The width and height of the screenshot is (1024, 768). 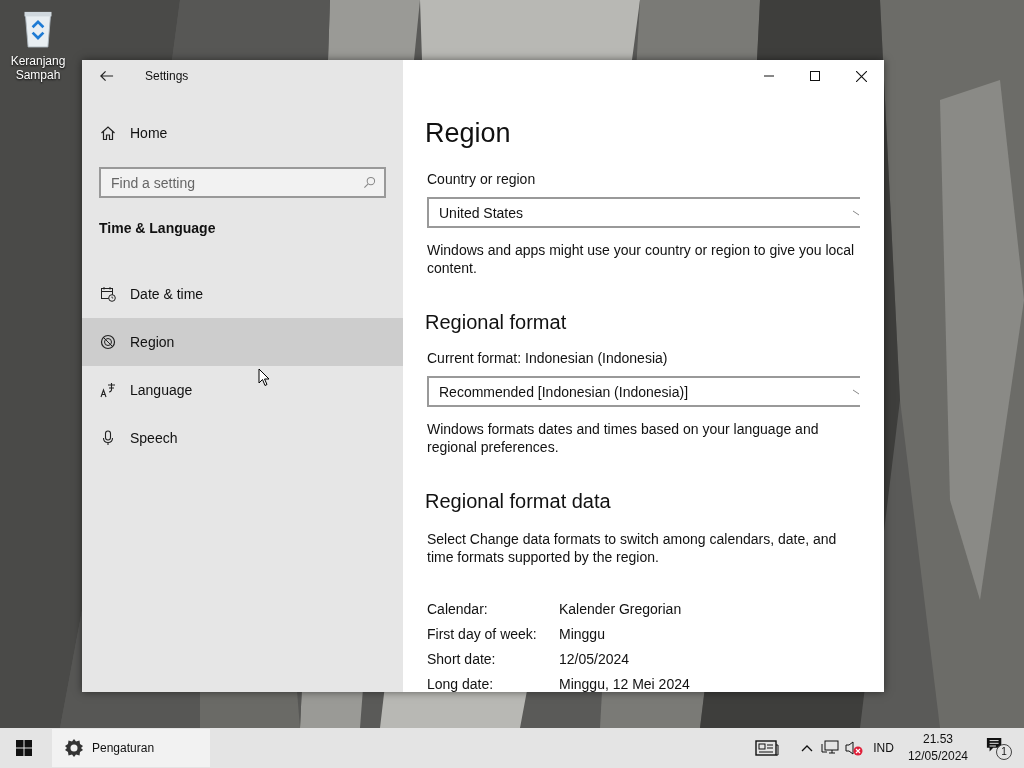 What do you see at coordinates (632, 548) in the screenshot?
I see `description-text: Select Change data formats to switch among calendars, date, and time formats supported by the region.` at bounding box center [632, 548].